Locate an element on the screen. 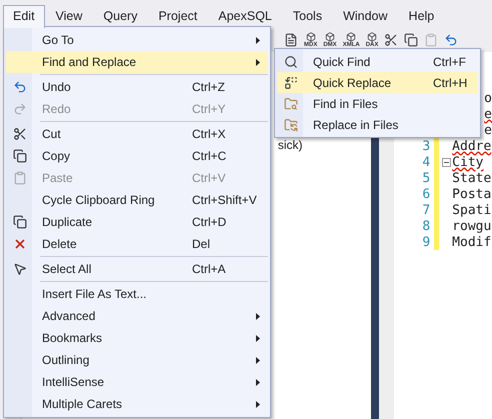 This screenshot has width=492, height=419. menu-item: Copy Ctrl+C is located at coordinates (137, 156).